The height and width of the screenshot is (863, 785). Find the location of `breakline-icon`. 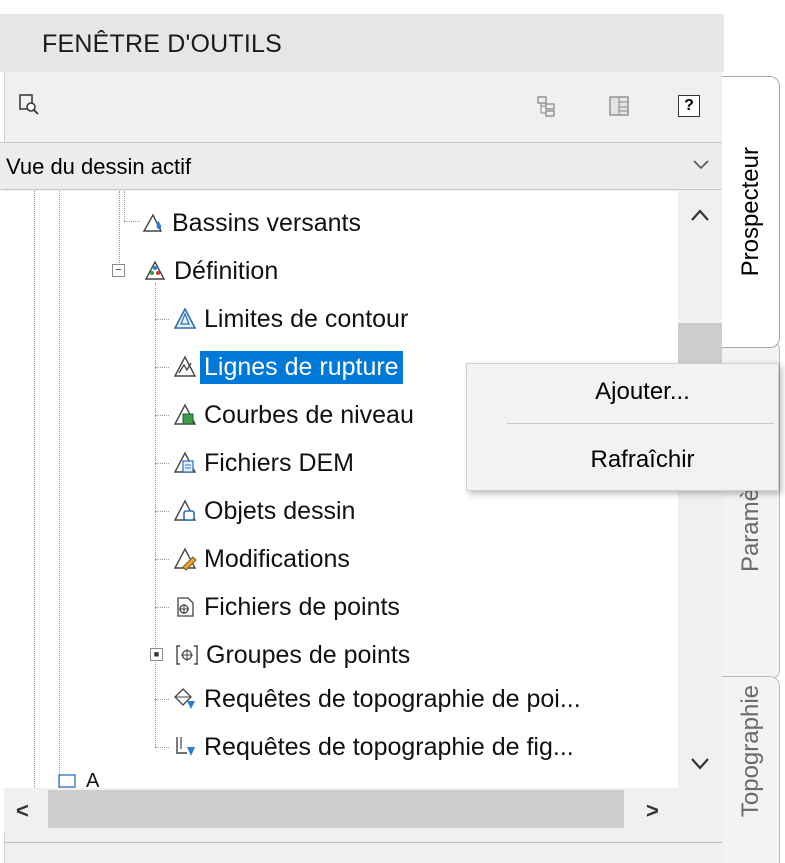

breakline-icon is located at coordinates (185, 367).